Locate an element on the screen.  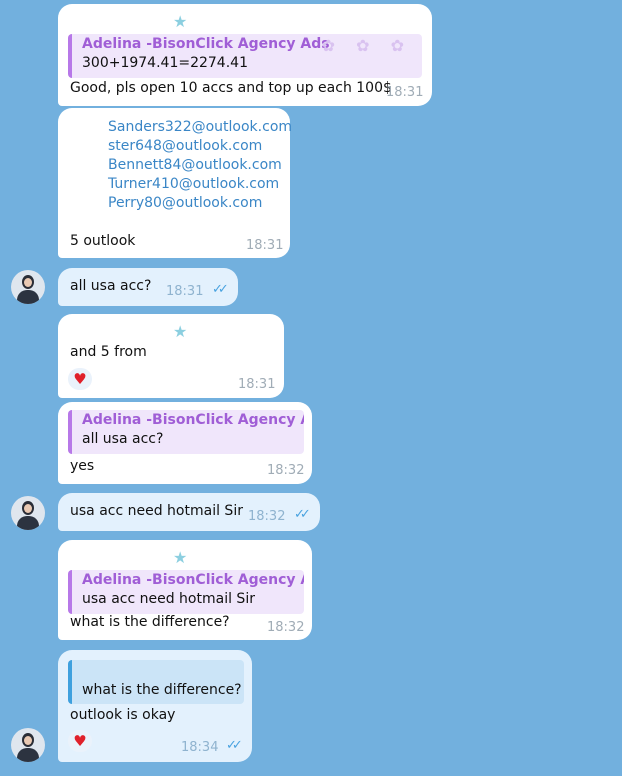
message-time: 18:34 is located at coordinates (200, 747).